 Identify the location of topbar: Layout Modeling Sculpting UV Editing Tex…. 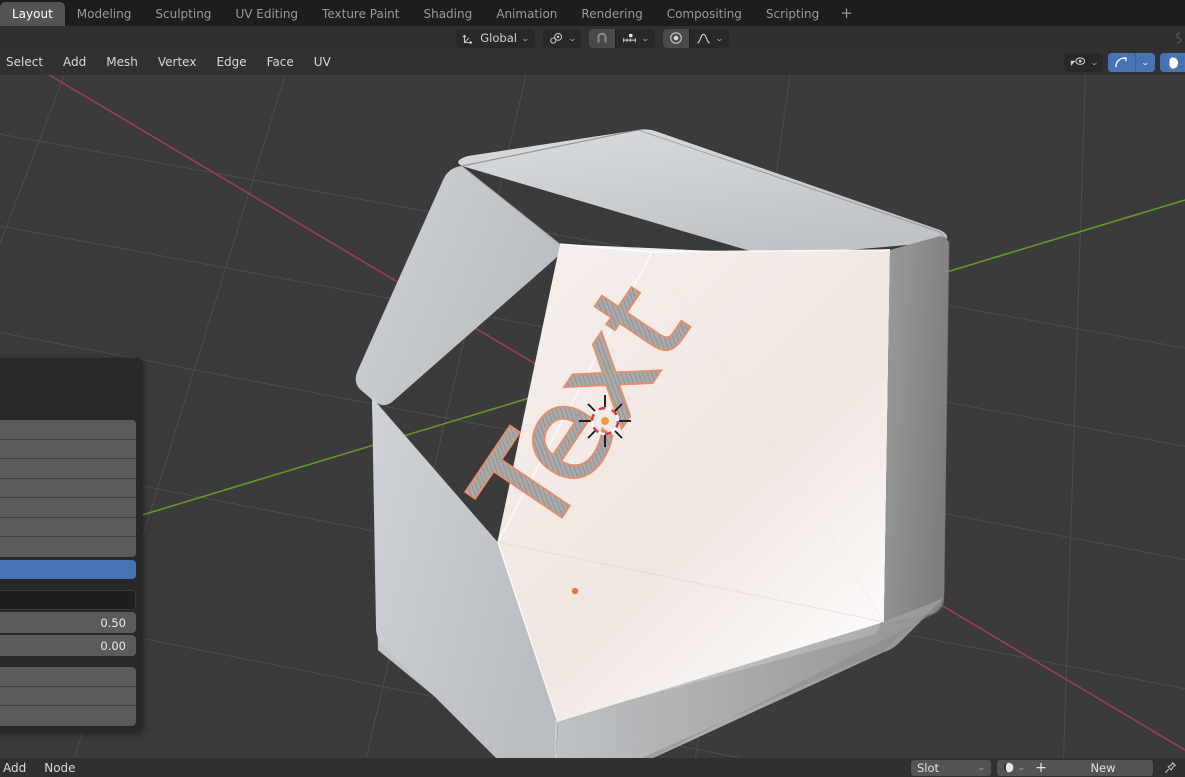
(592, 13).